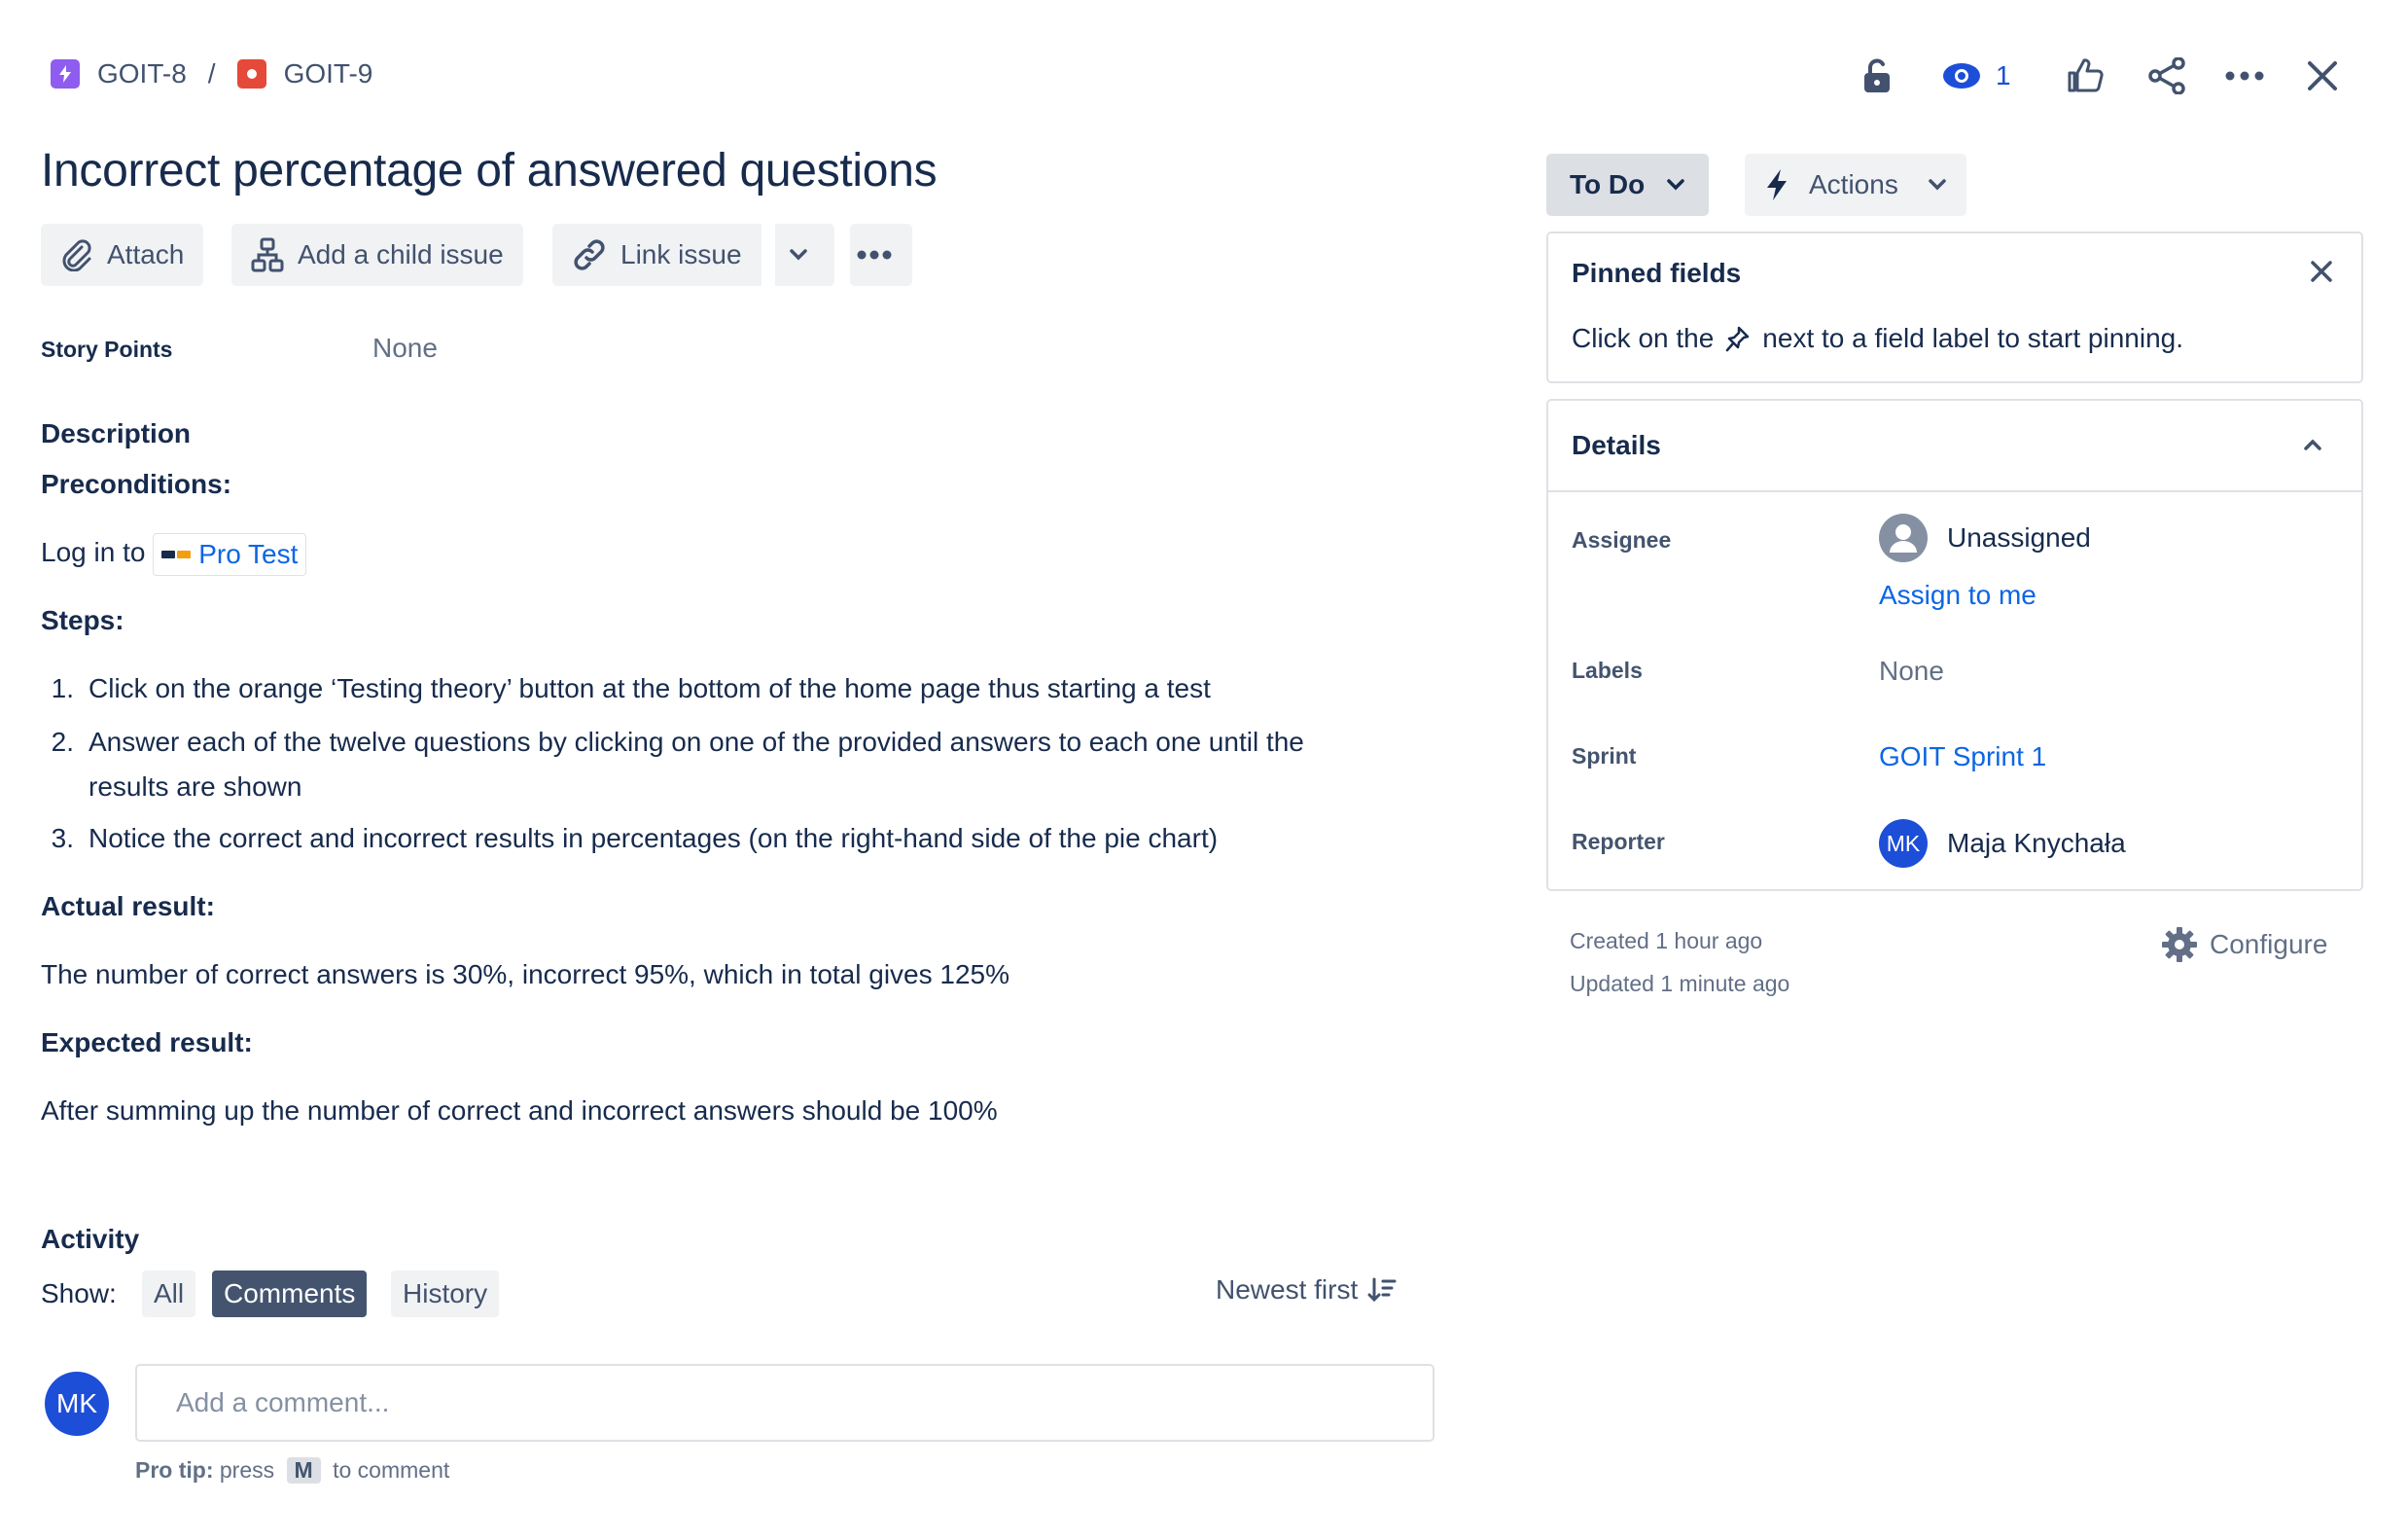 Image resolution: width=2408 pixels, height=1539 pixels. What do you see at coordinates (1877, 76) in the screenshot?
I see `lock-icon` at bounding box center [1877, 76].